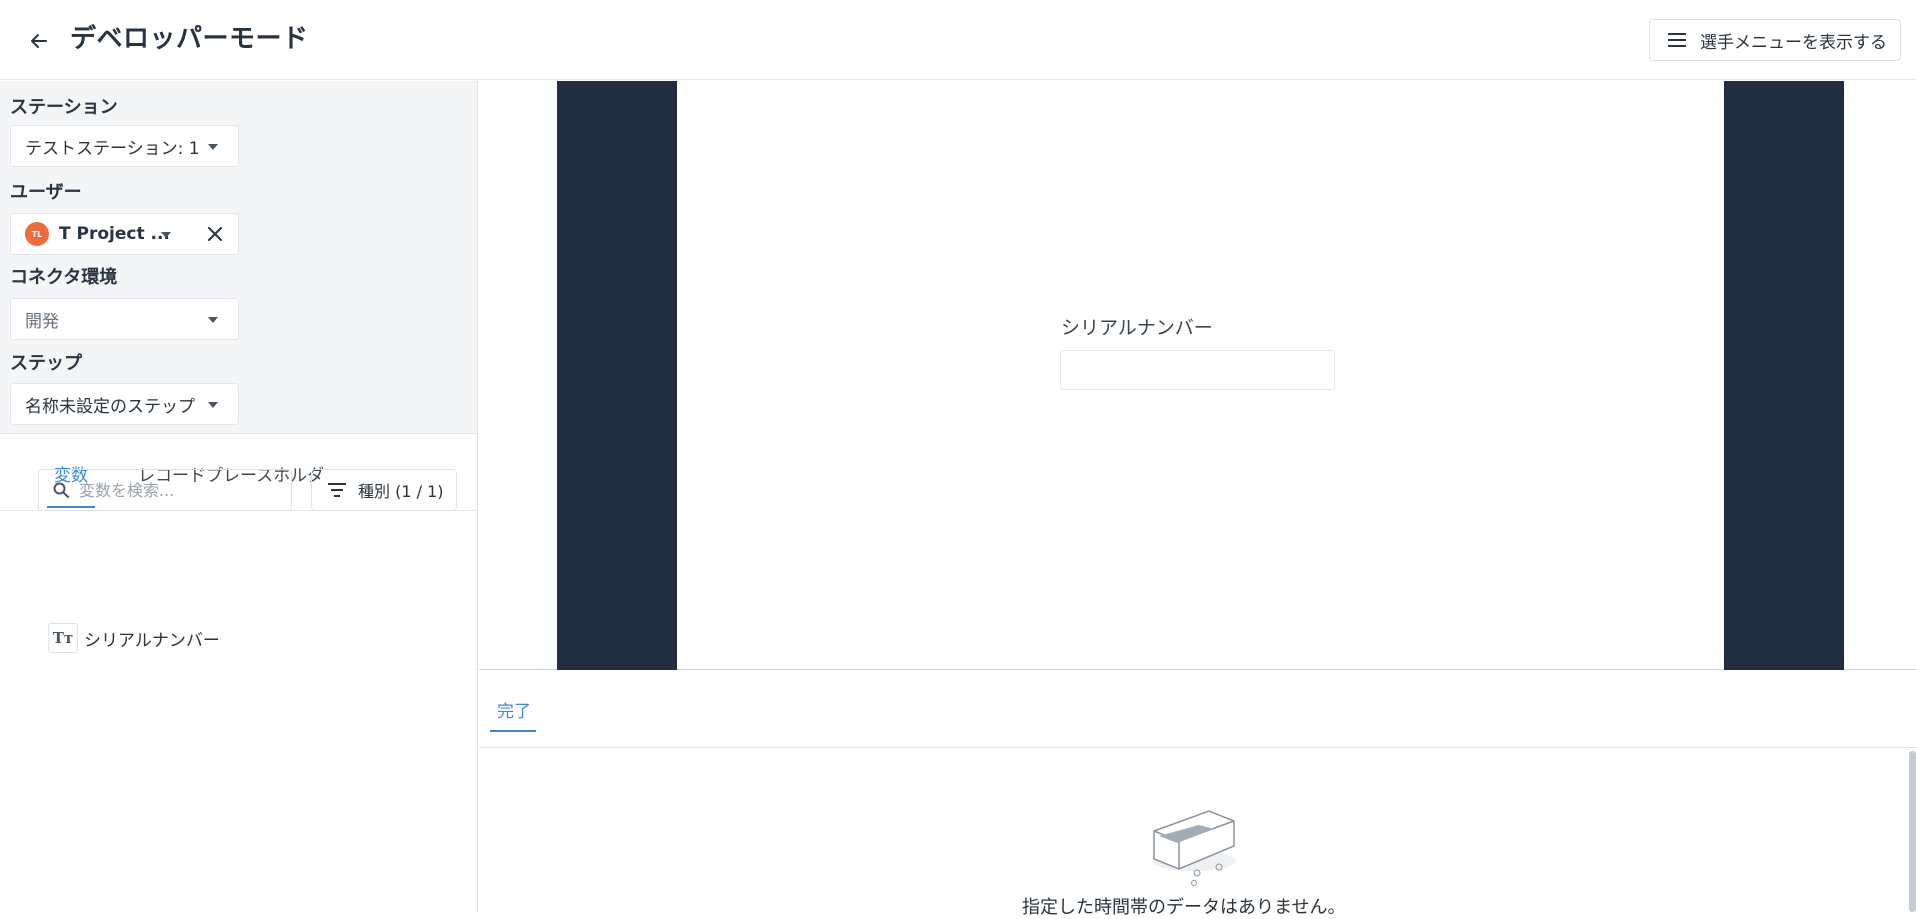 The width and height of the screenshot is (1916, 919). What do you see at coordinates (110, 406) in the screenshot?
I see `step-value: 名称未設定のステップ` at bounding box center [110, 406].